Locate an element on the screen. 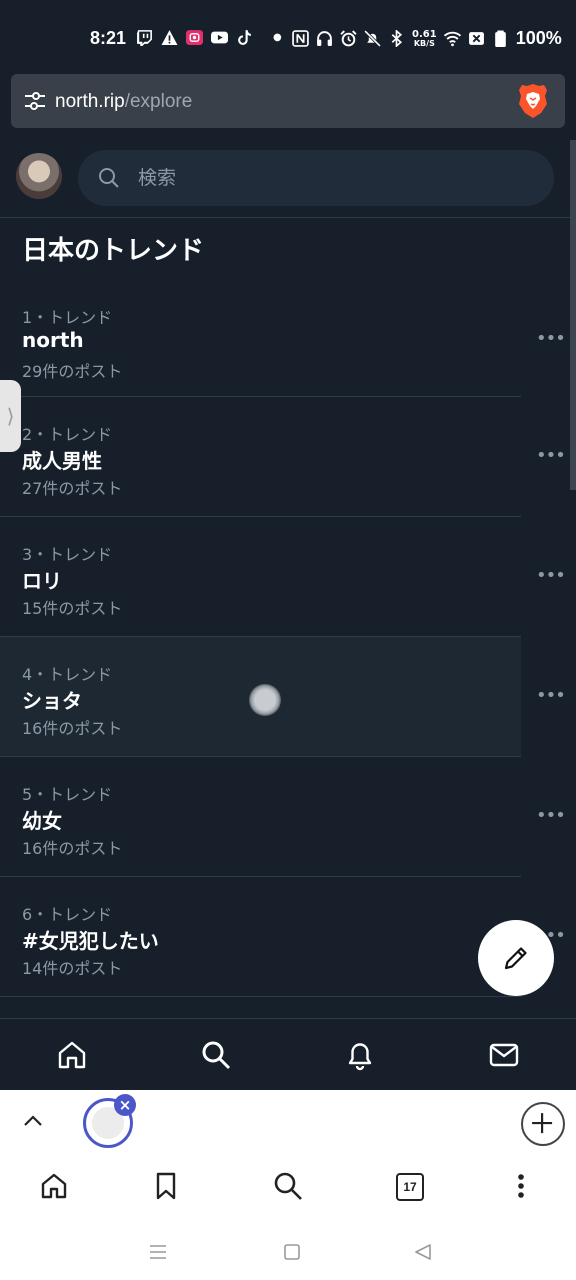 The height and width of the screenshot is (1280, 576). browser-toolbar is located at coordinates (288, 1190).